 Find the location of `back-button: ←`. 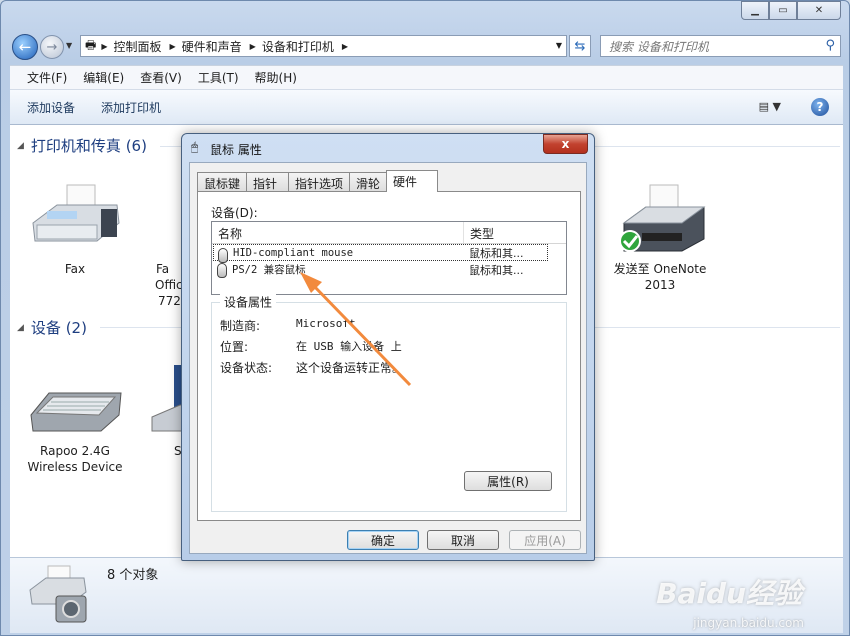

back-button: ← is located at coordinates (25, 47).